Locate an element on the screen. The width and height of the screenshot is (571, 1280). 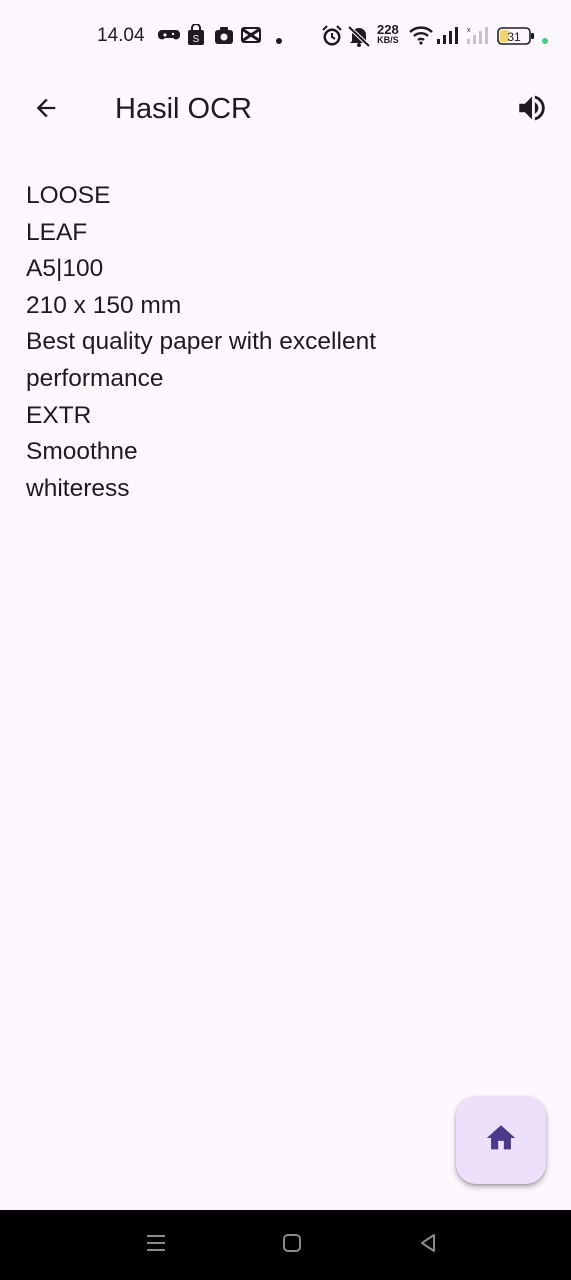
arrow-back-icon is located at coordinates (46, 110).